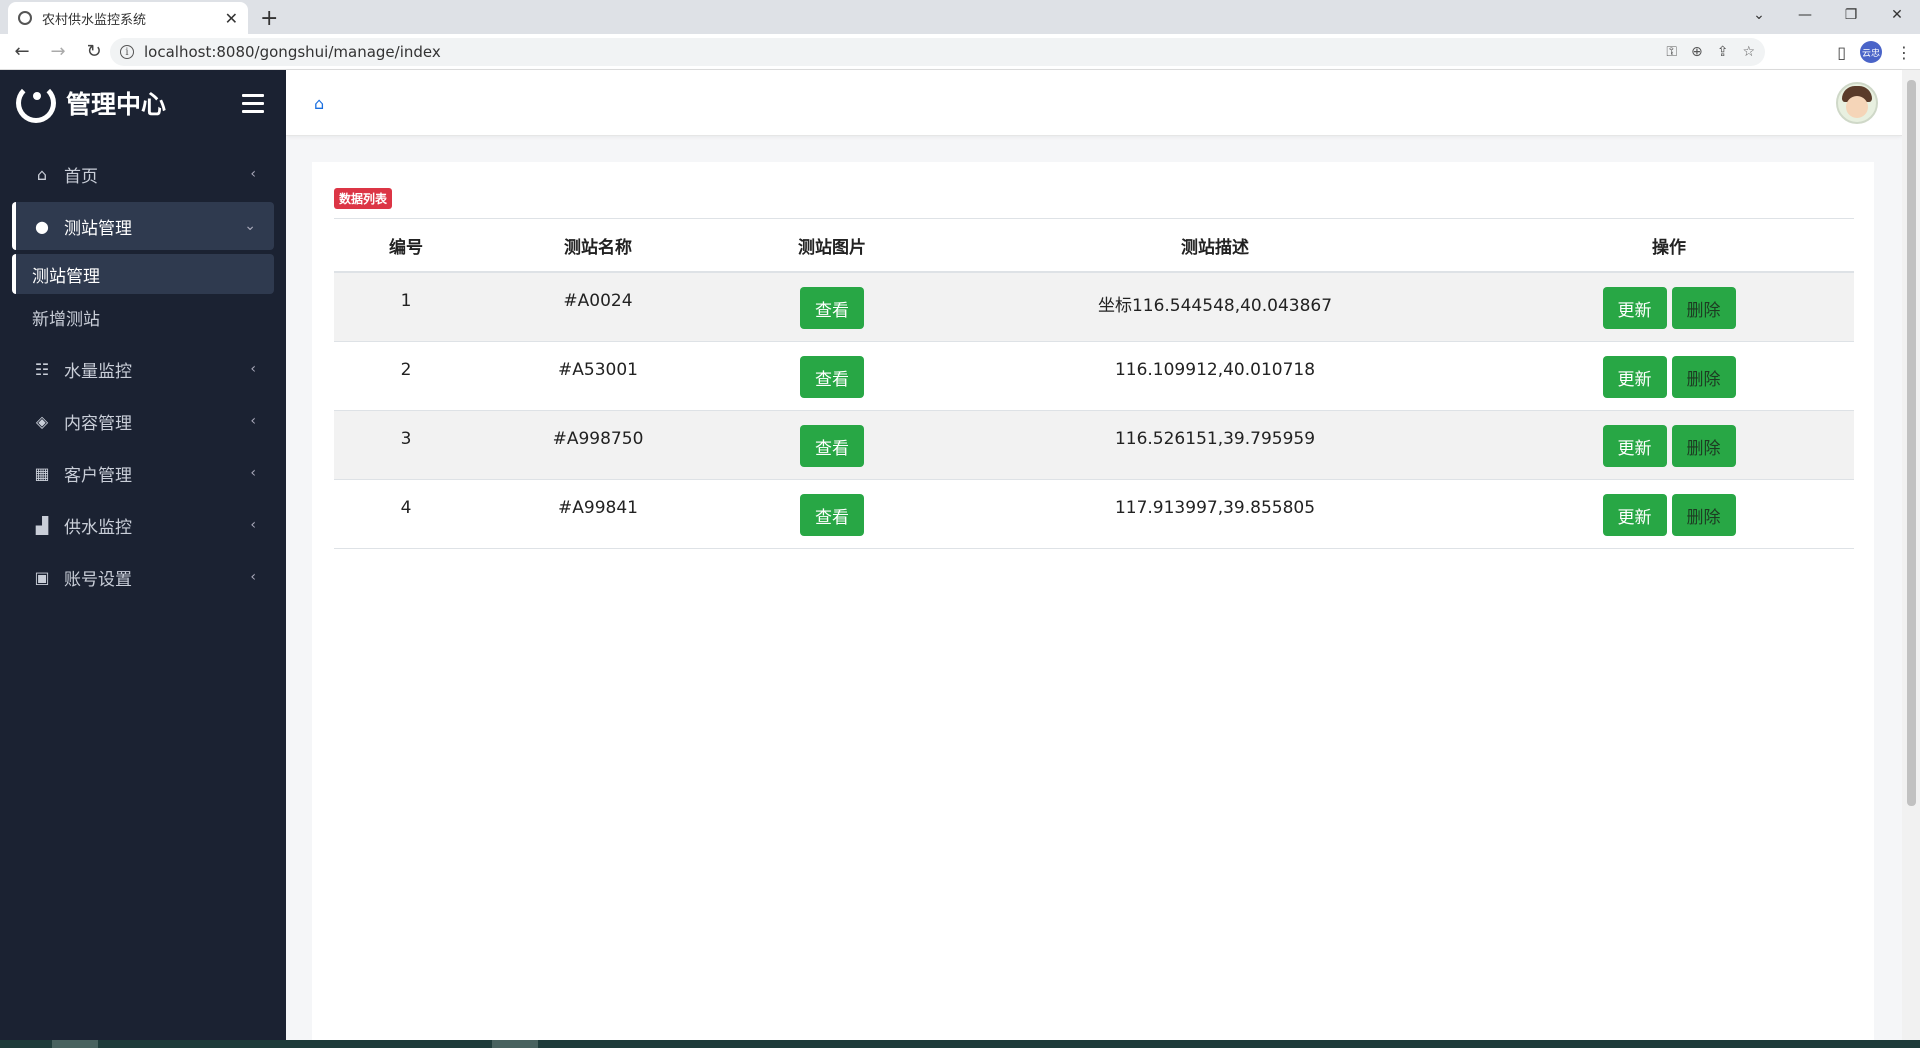 This screenshot has height=1048, width=1920. What do you see at coordinates (1215, 439) in the screenshot?
I see `cell-description: 116.526151,39.795959` at bounding box center [1215, 439].